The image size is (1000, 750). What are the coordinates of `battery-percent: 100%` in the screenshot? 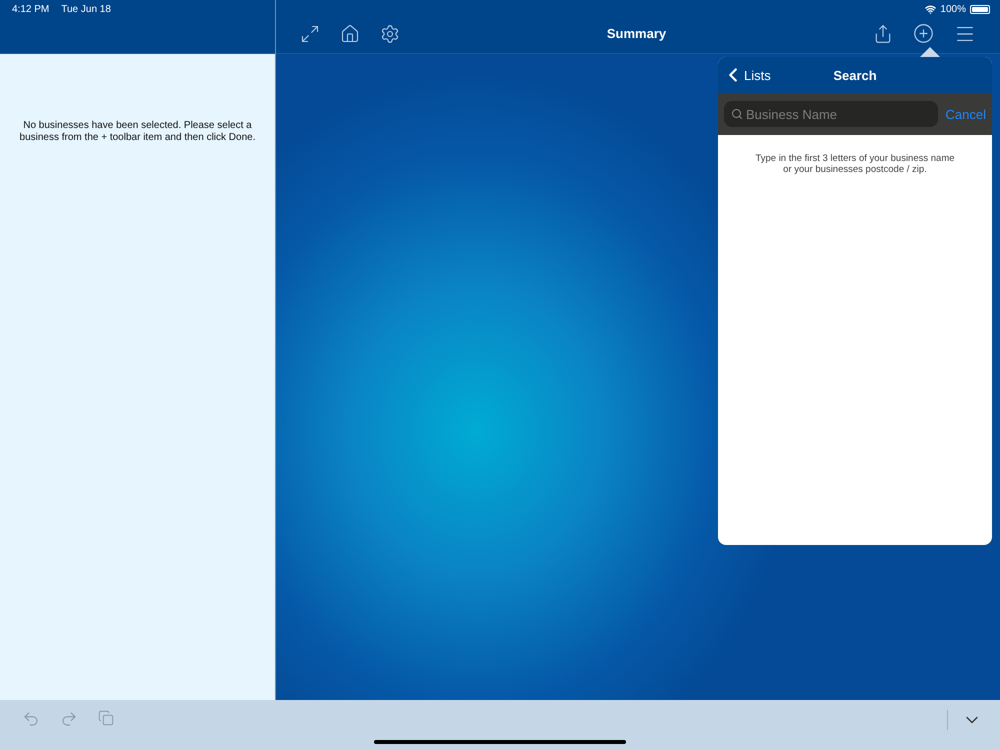 It's located at (953, 9).